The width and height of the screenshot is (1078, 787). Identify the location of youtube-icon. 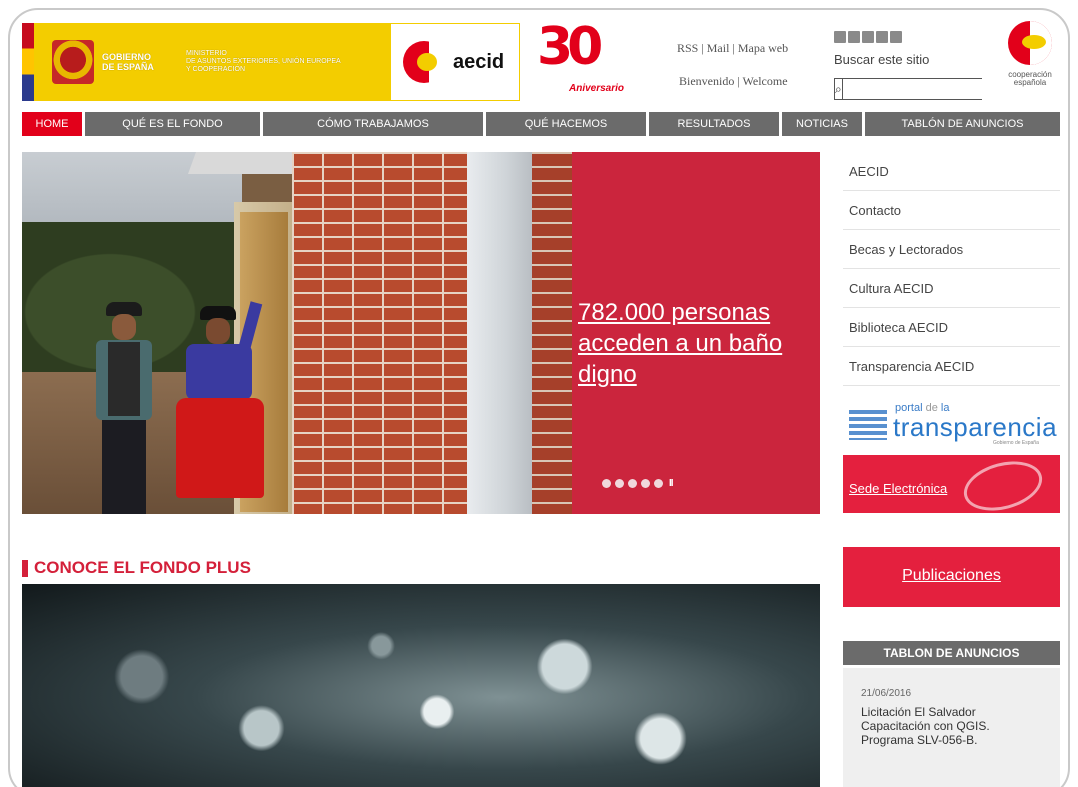
(840, 37).